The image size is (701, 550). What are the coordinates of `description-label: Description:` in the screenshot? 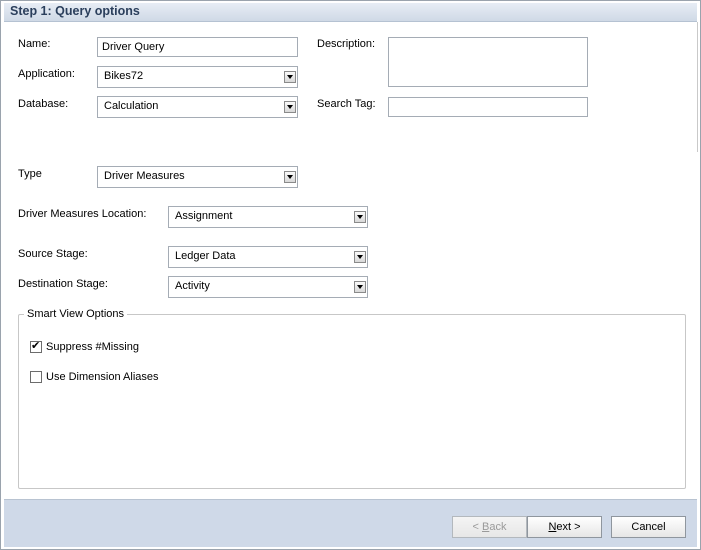 It's located at (346, 44).